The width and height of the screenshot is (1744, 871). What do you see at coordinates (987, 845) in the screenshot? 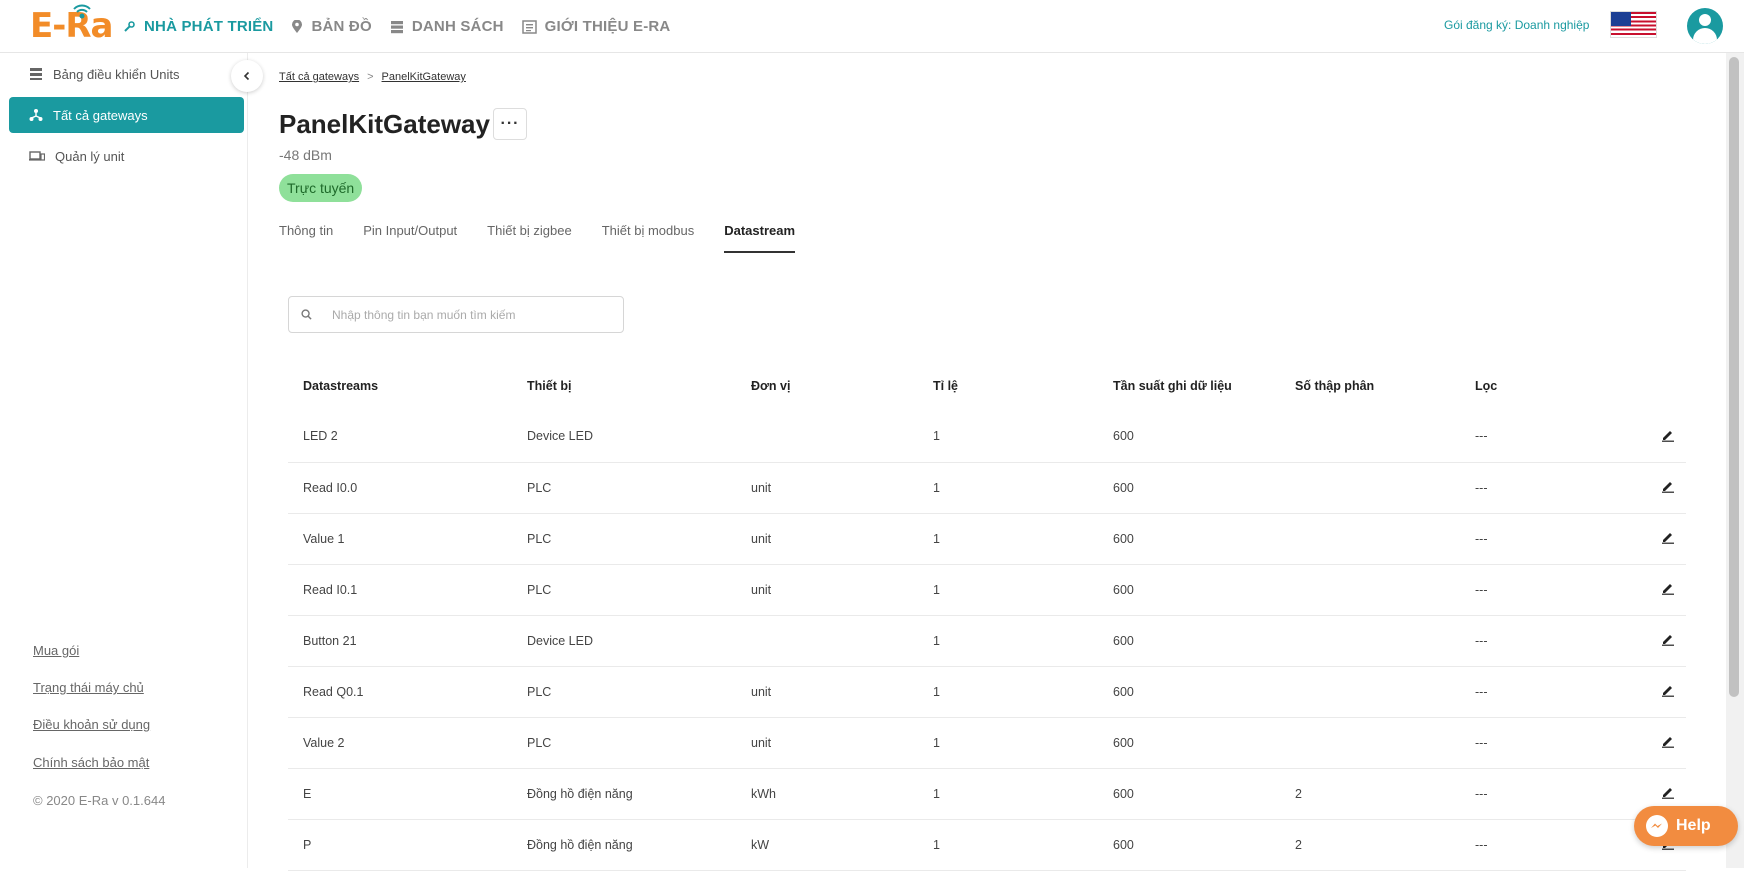
I see `table-row: P Đồng hồ điện năng kW 1 600 2 ---` at bounding box center [987, 845].